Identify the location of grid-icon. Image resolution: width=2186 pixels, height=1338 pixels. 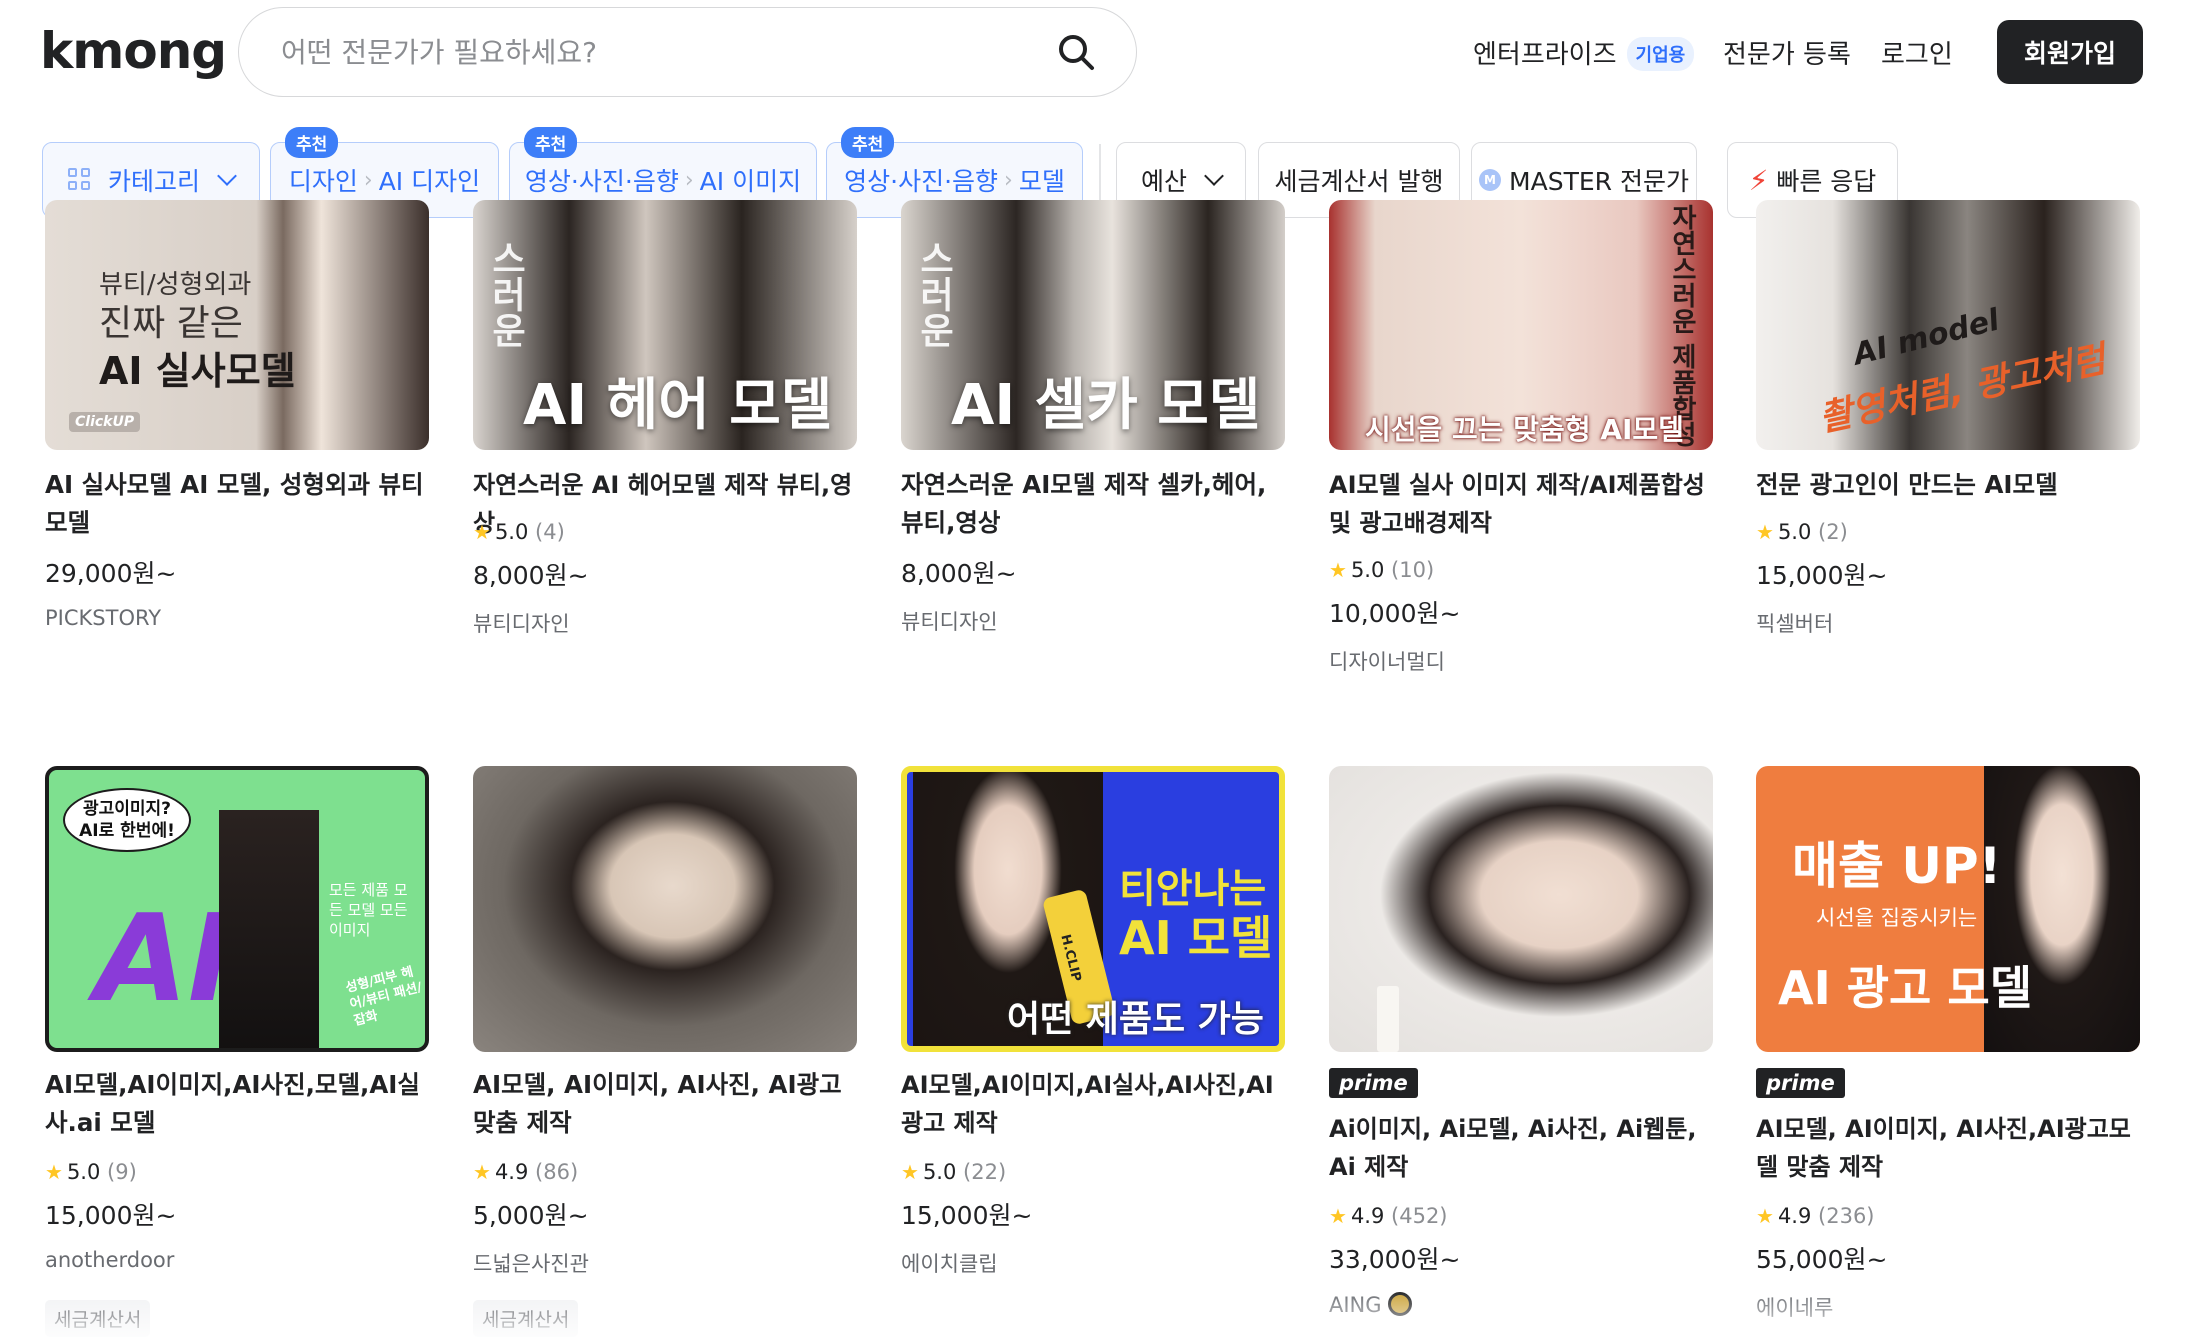
(79, 180).